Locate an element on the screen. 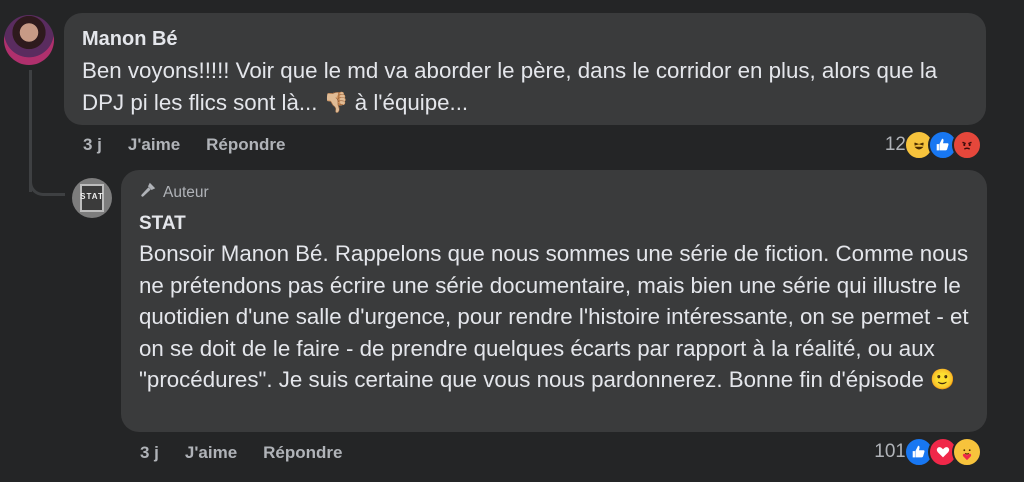  comment-author: Manon Bé is located at coordinates (525, 39).